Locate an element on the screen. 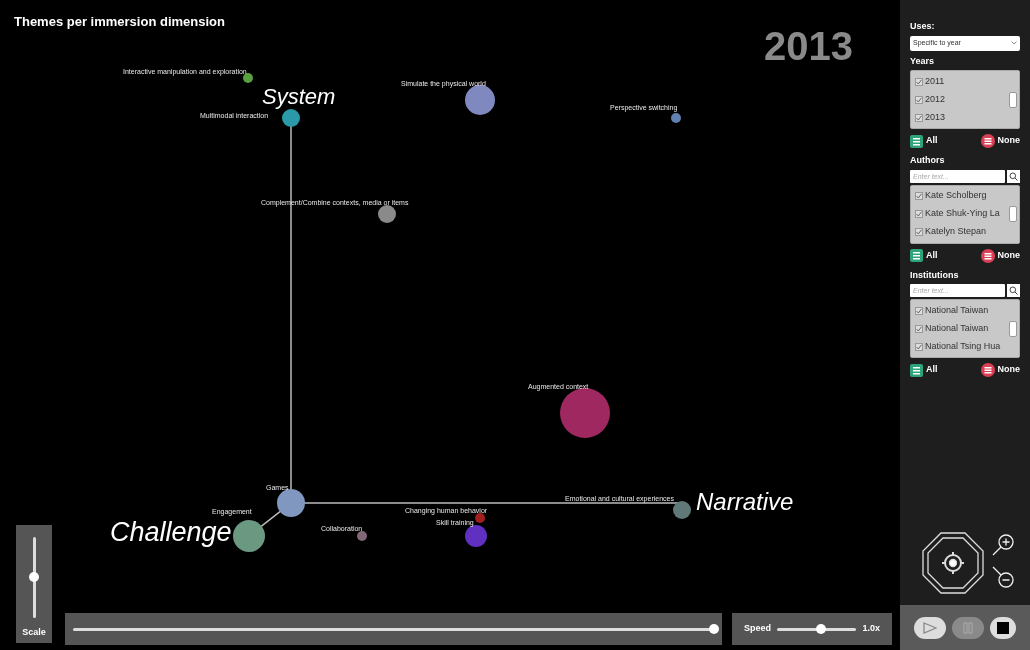 The width and height of the screenshot is (1030, 650). checkbox-label: 2013 is located at coordinates (935, 117).